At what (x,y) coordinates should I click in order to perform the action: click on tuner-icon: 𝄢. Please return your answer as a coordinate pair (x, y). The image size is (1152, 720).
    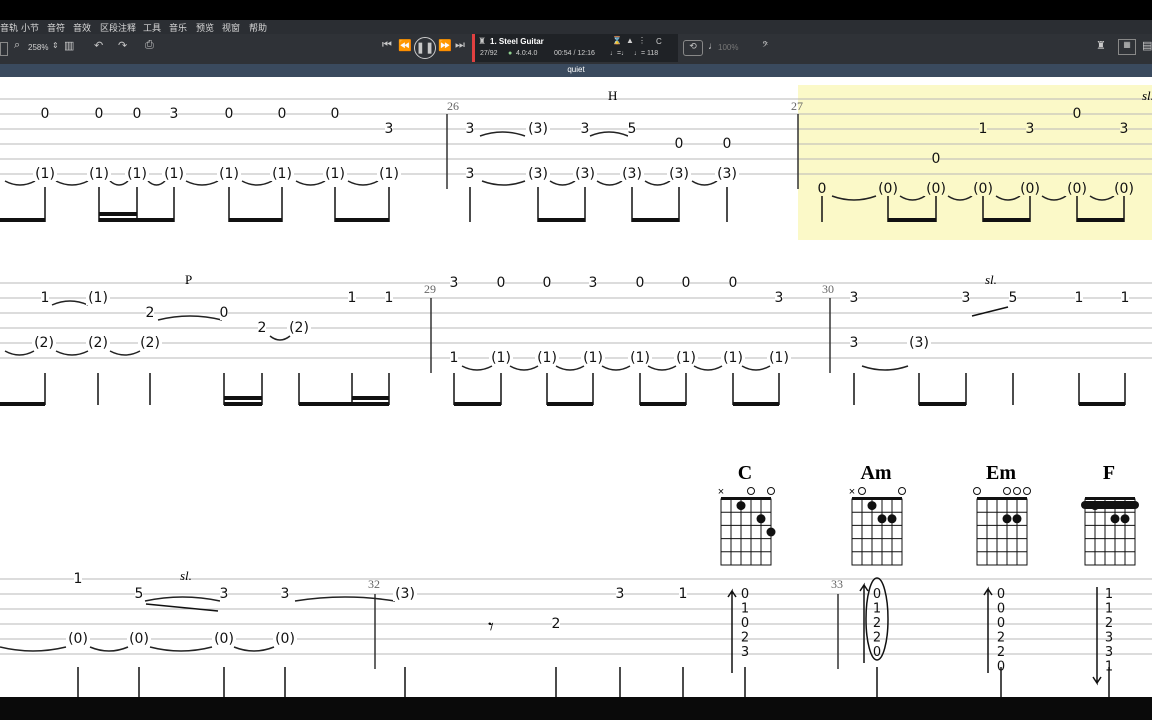
    Looking at the image, I should click on (765, 46).